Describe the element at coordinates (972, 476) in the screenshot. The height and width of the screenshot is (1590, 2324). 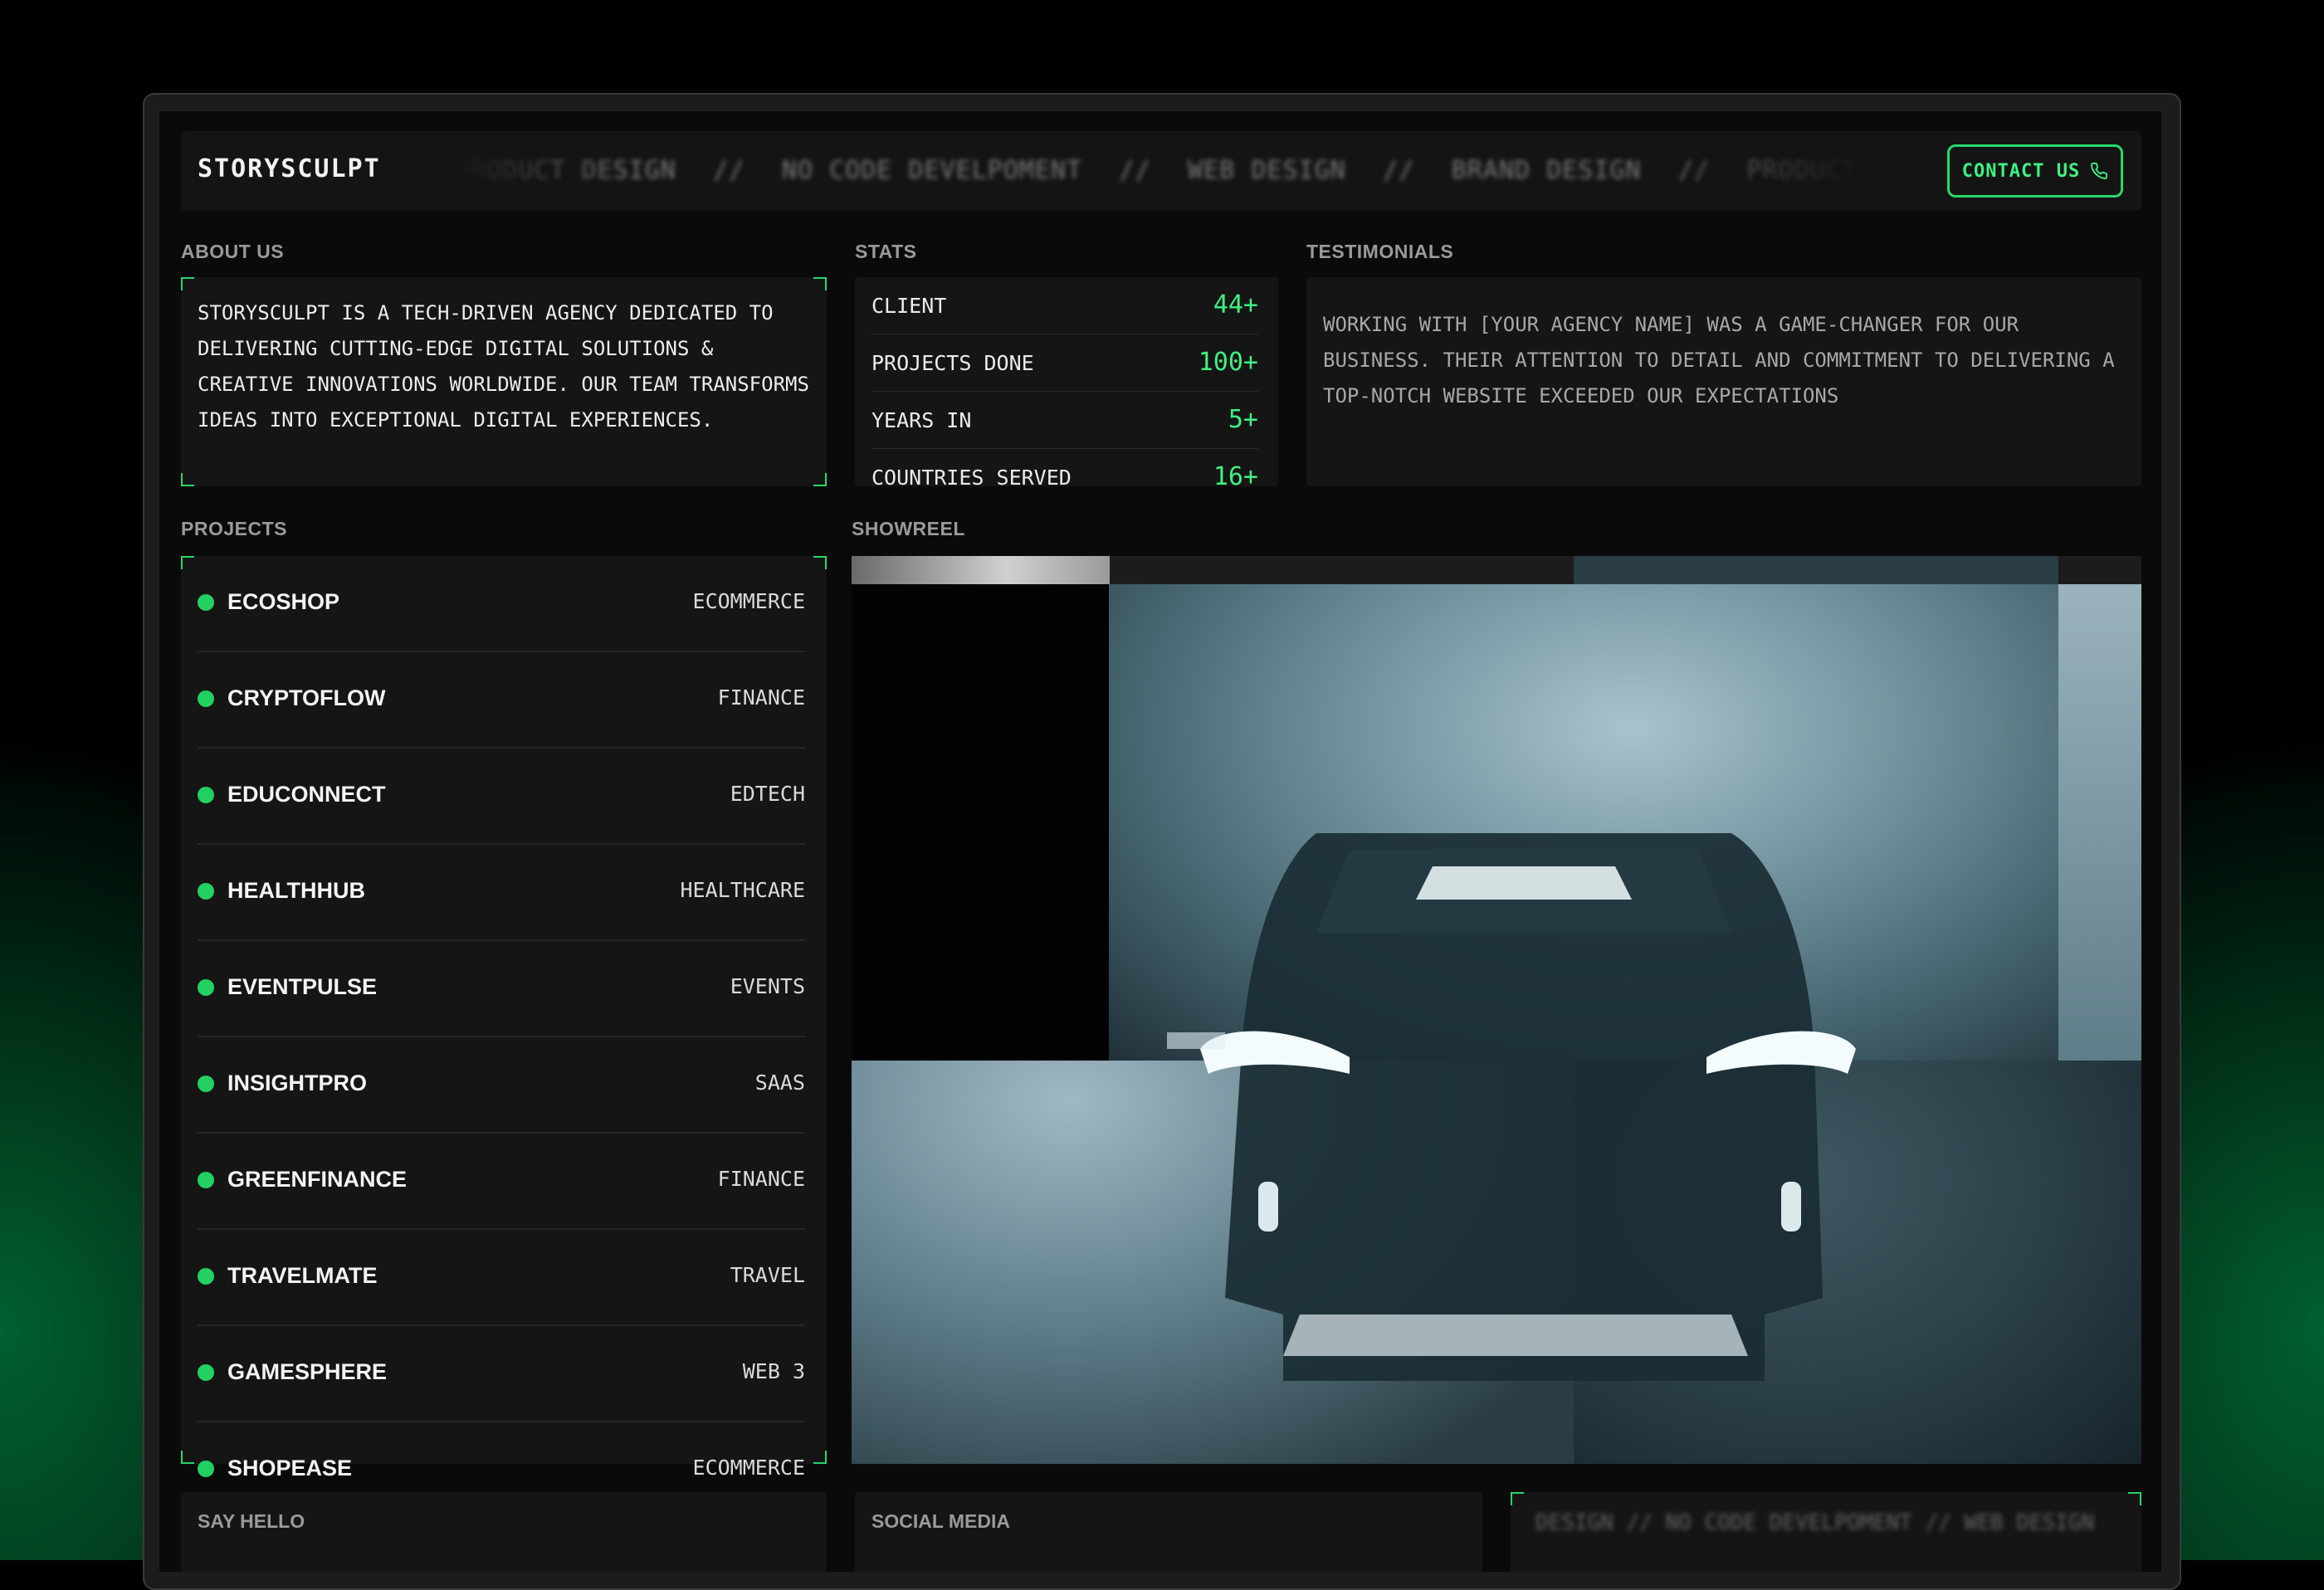
I see `stat-label: COUNTRIES SERVED` at that location.